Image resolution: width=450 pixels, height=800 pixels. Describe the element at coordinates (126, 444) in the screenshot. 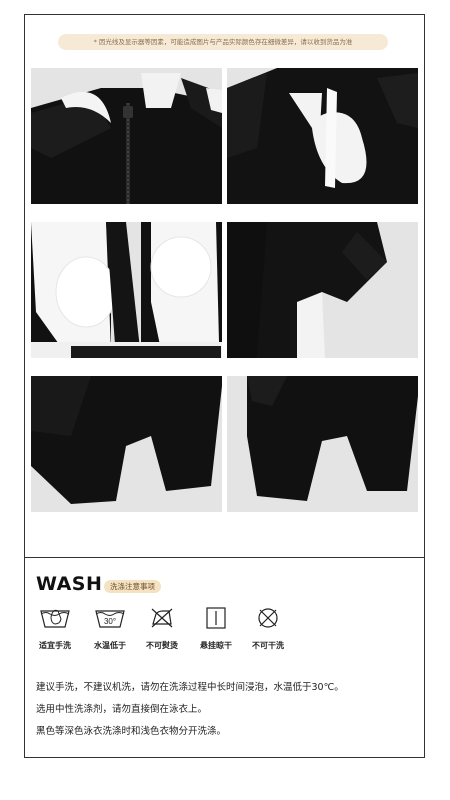

I see `photo-leg-front` at that location.